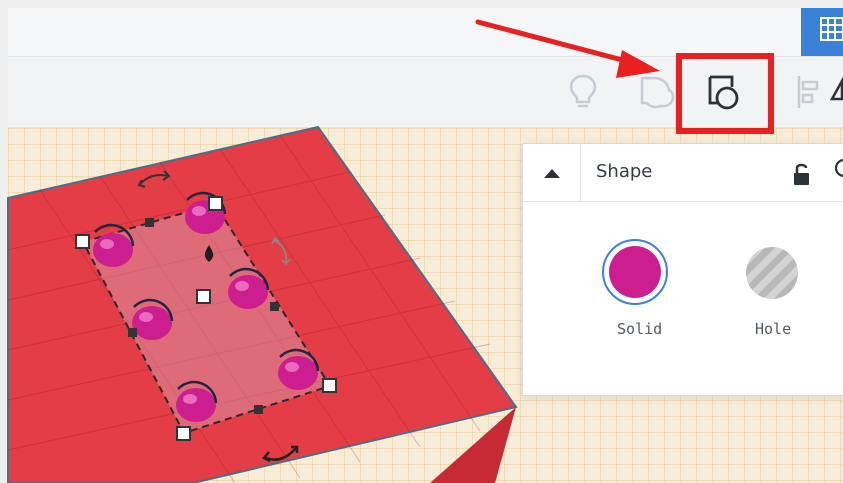  I want to click on triangle-up-icon, so click(551, 173).